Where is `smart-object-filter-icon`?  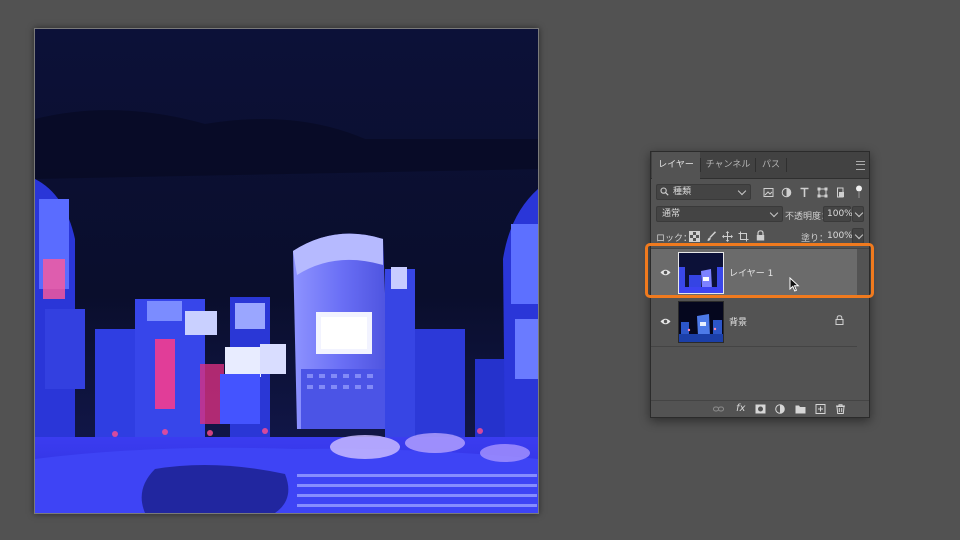 smart-object-filter-icon is located at coordinates (840, 192).